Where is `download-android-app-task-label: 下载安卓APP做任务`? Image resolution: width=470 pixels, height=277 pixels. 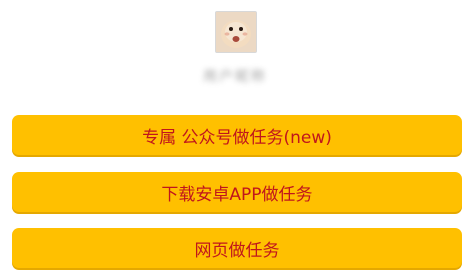 download-android-app-task-label: 下载安卓APP做任务 is located at coordinates (237, 194).